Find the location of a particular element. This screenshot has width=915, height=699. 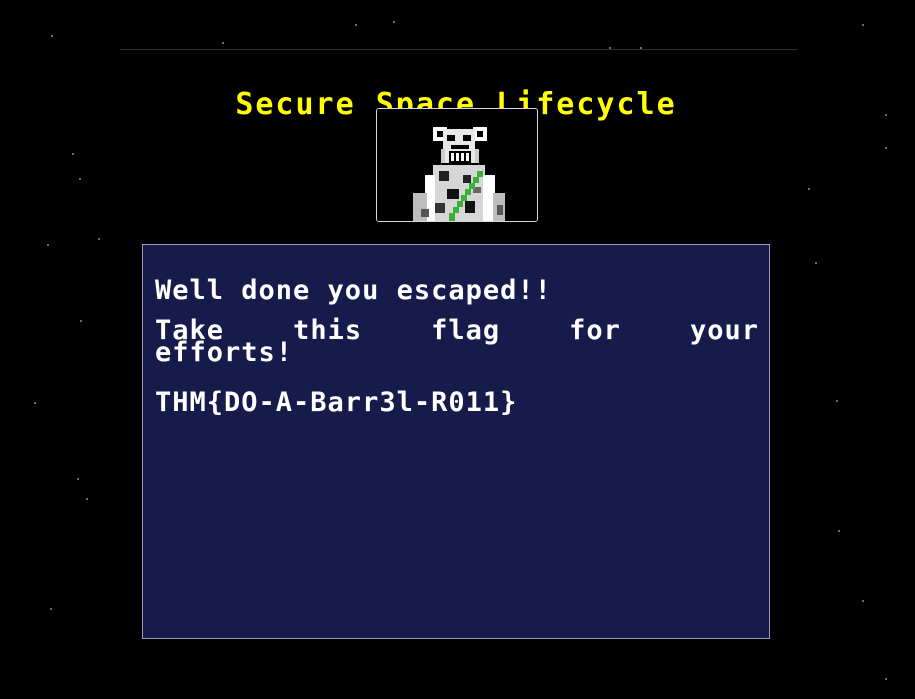

escape-message: Well done you escaped!! is located at coordinates (353, 290).